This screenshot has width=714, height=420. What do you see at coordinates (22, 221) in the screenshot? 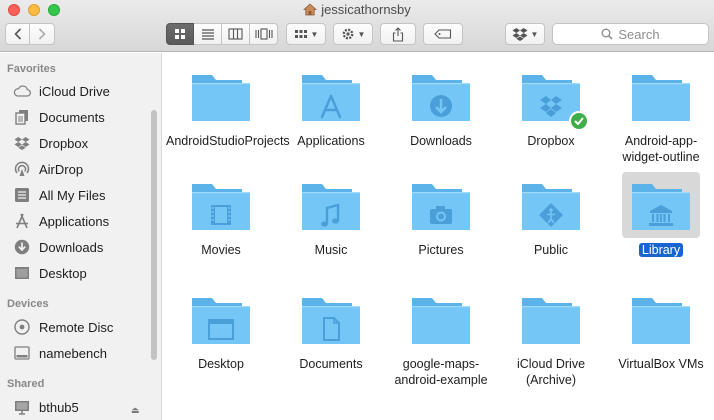
I see `applications-icon` at bounding box center [22, 221].